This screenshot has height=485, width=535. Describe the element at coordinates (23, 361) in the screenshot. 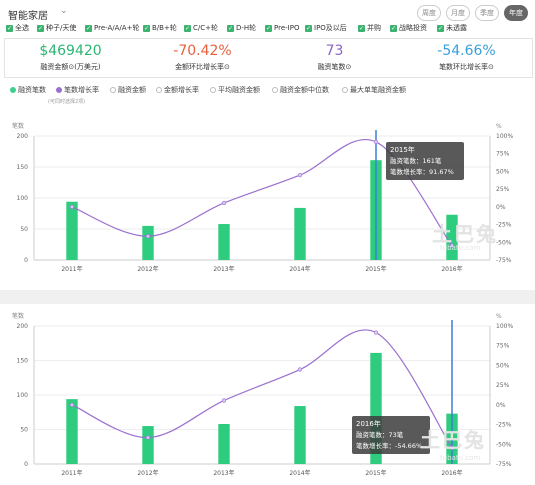

I see `y-tick-label-left: 150` at that location.